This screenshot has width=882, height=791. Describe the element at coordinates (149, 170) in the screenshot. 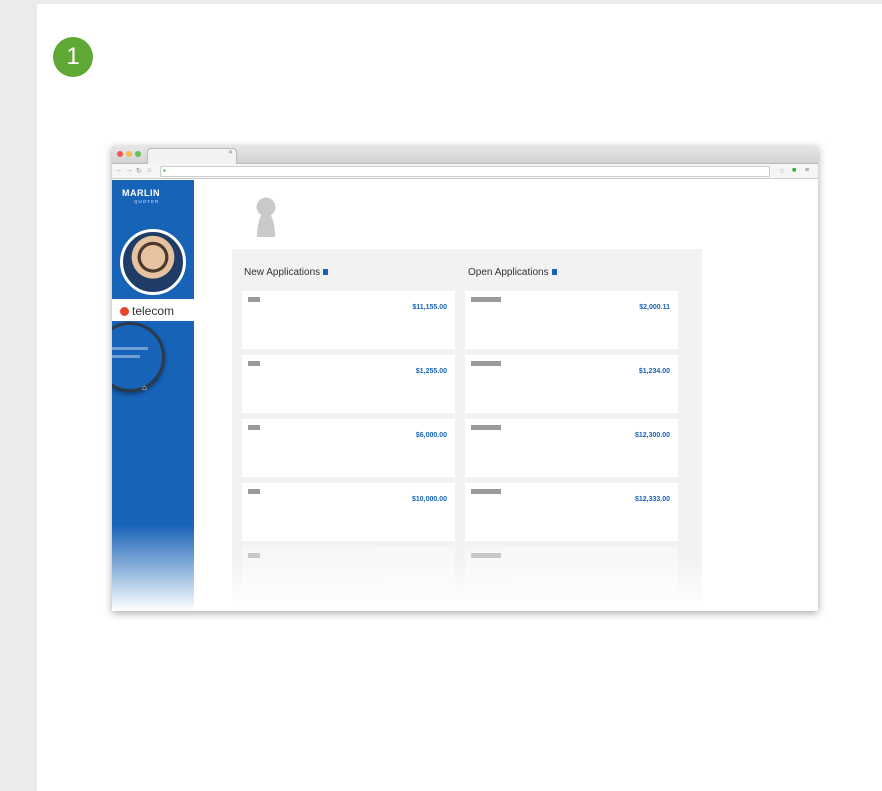

I see `home-icon: ⌂` at that location.